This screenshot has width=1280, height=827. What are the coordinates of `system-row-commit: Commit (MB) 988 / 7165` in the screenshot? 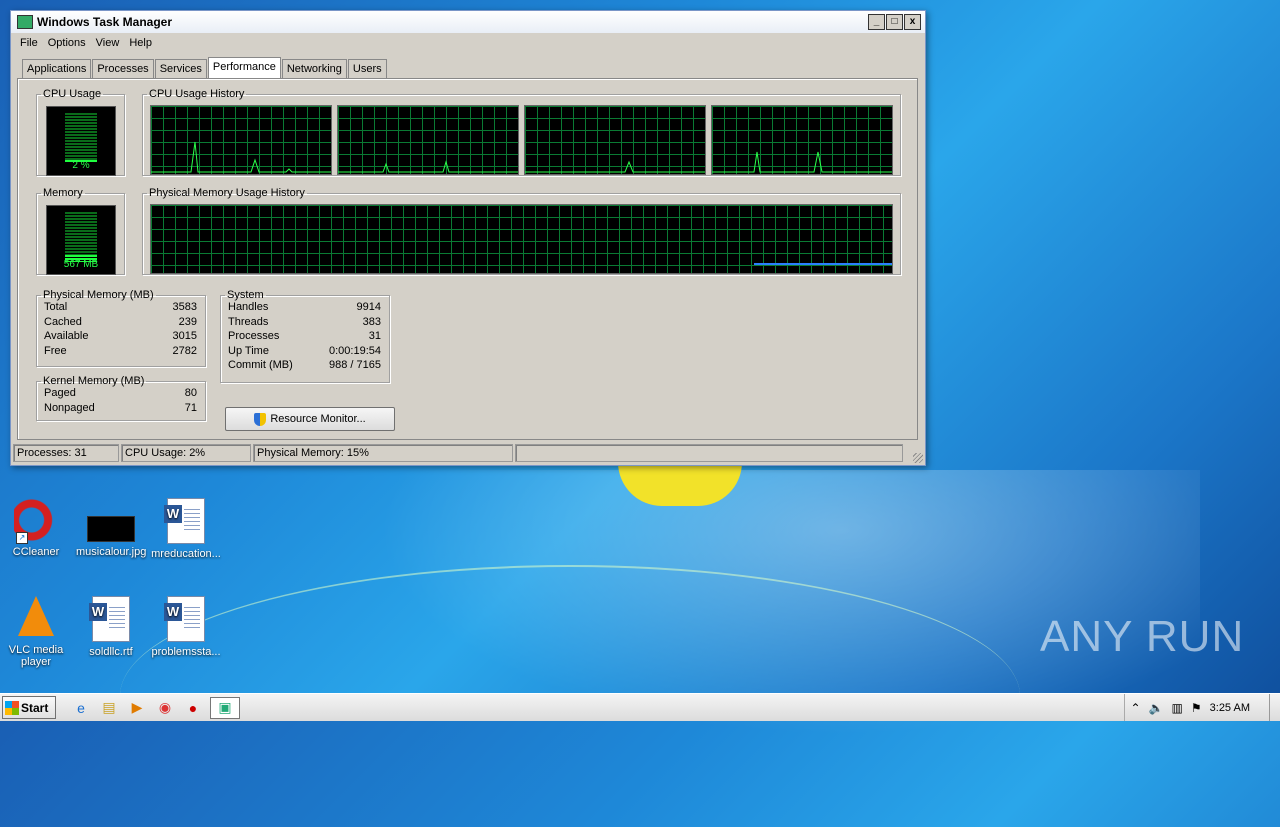 It's located at (304, 365).